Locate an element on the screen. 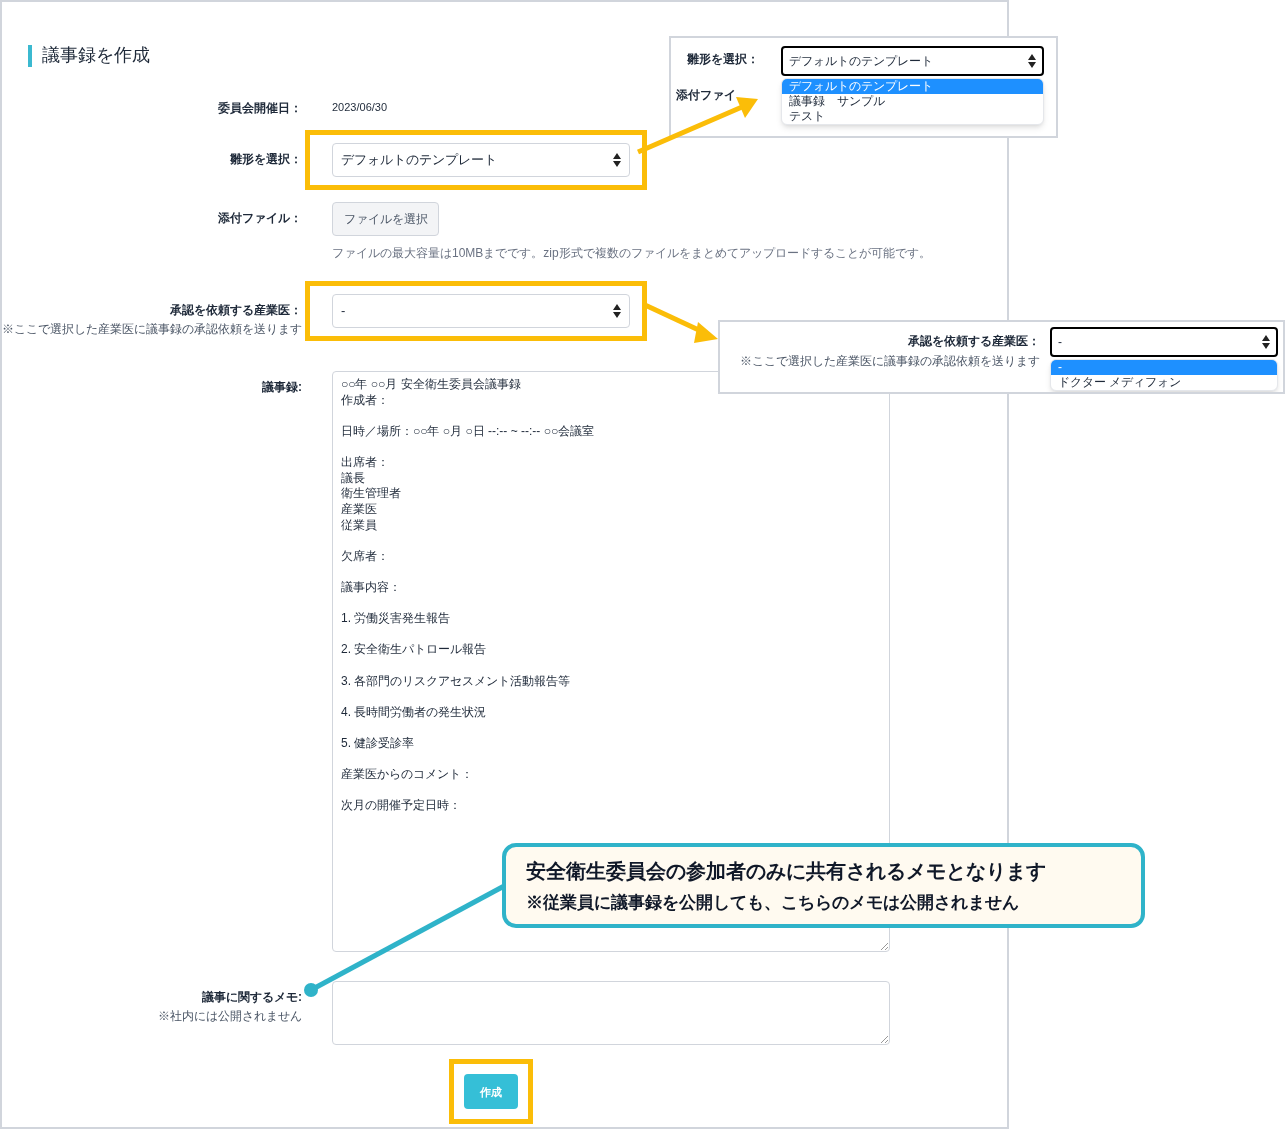  field-label: 議事に関するメモ: is located at coordinates (252, 998).